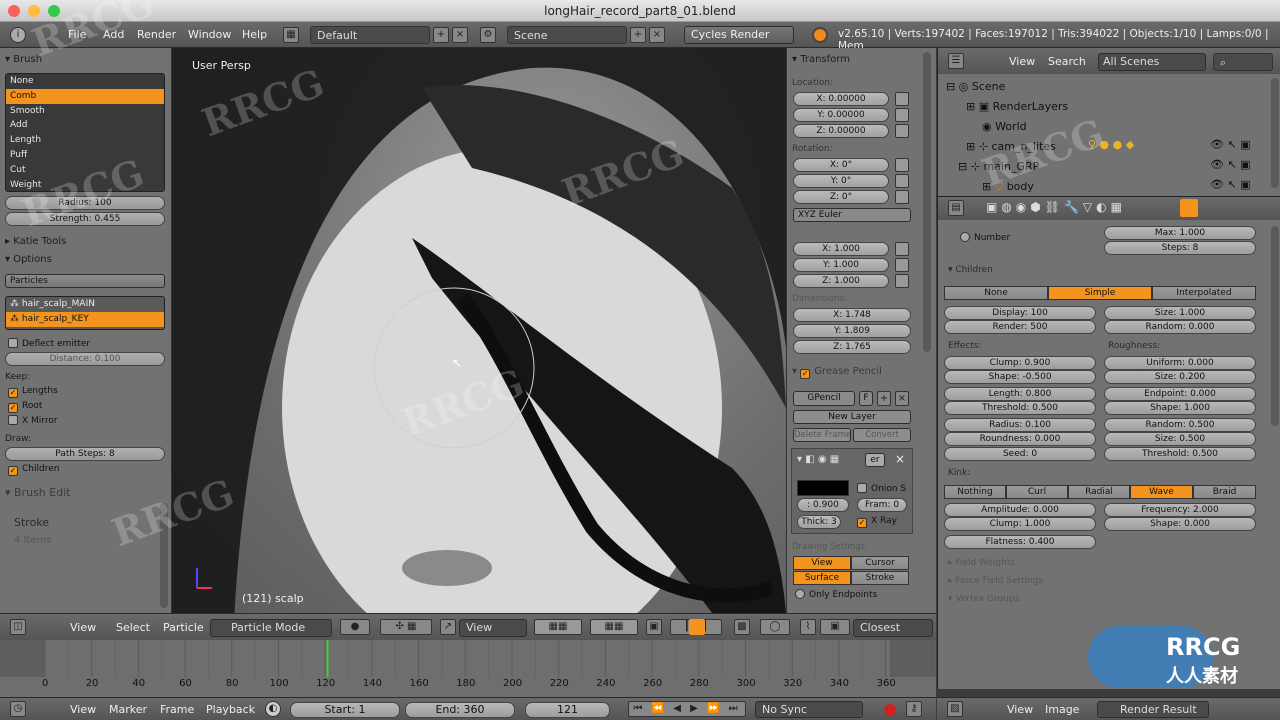  Describe the element at coordinates (902, 398) in the screenshot. I see `remove-gpencil-icon: ×` at that location.